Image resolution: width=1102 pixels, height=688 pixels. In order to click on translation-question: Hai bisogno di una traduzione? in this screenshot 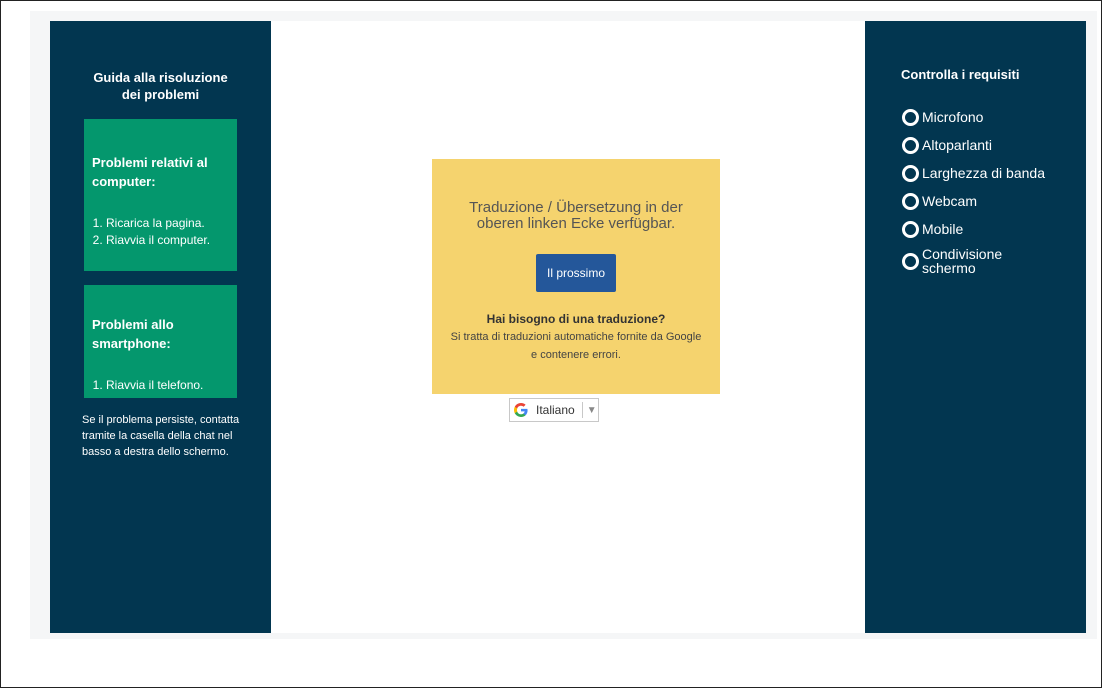, I will do `click(576, 319)`.